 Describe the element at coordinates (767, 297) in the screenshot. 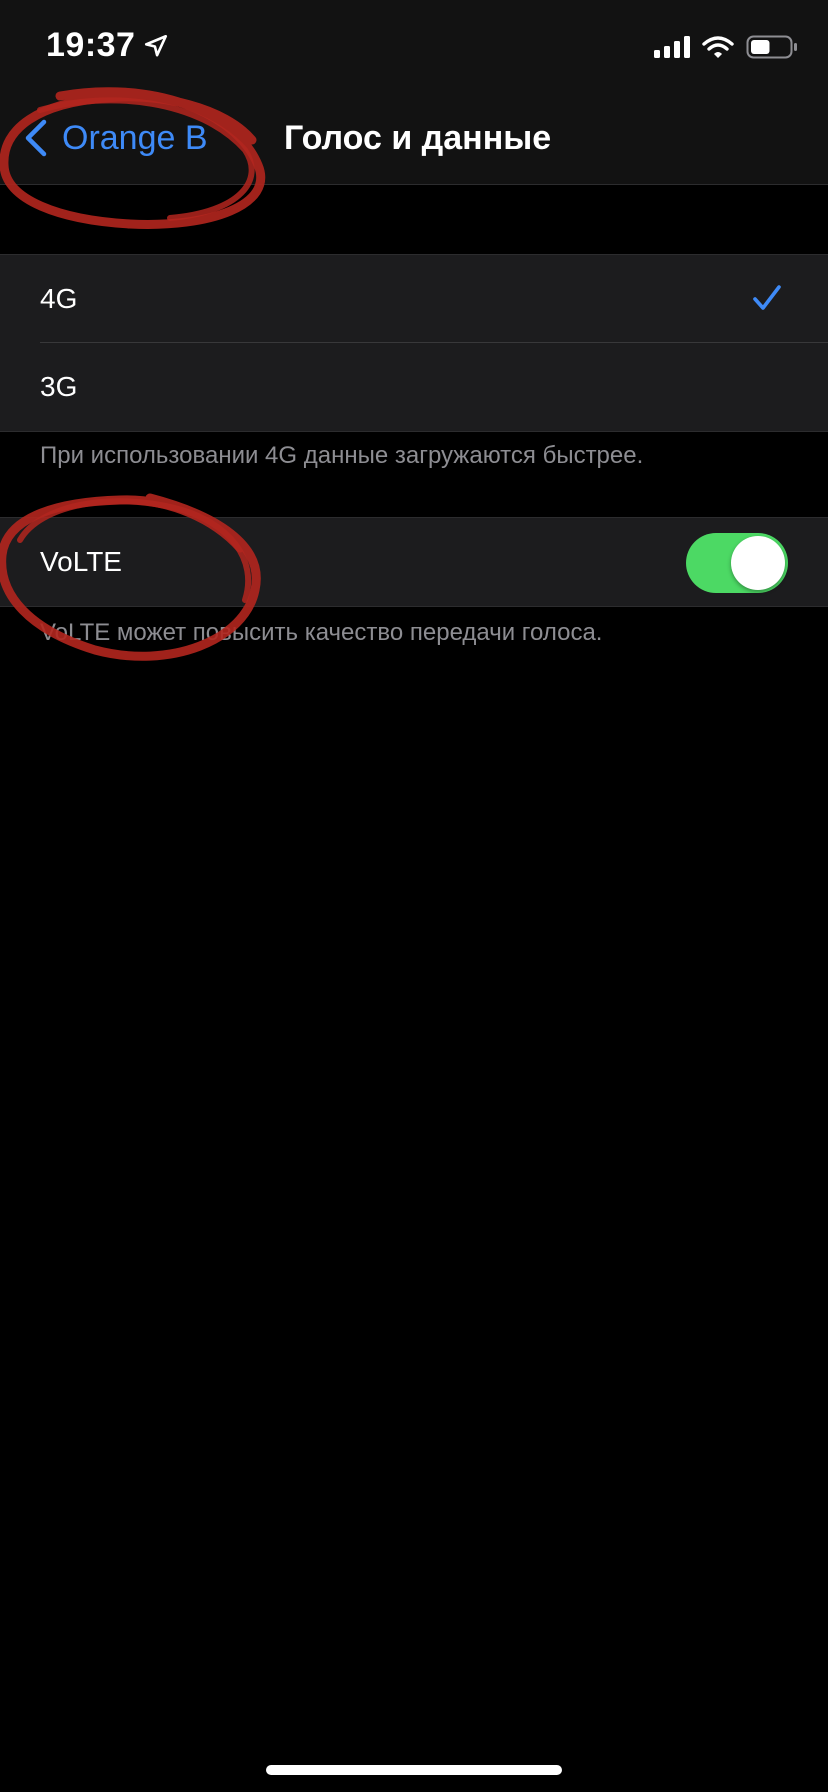

I see `checkmark-icon` at that location.